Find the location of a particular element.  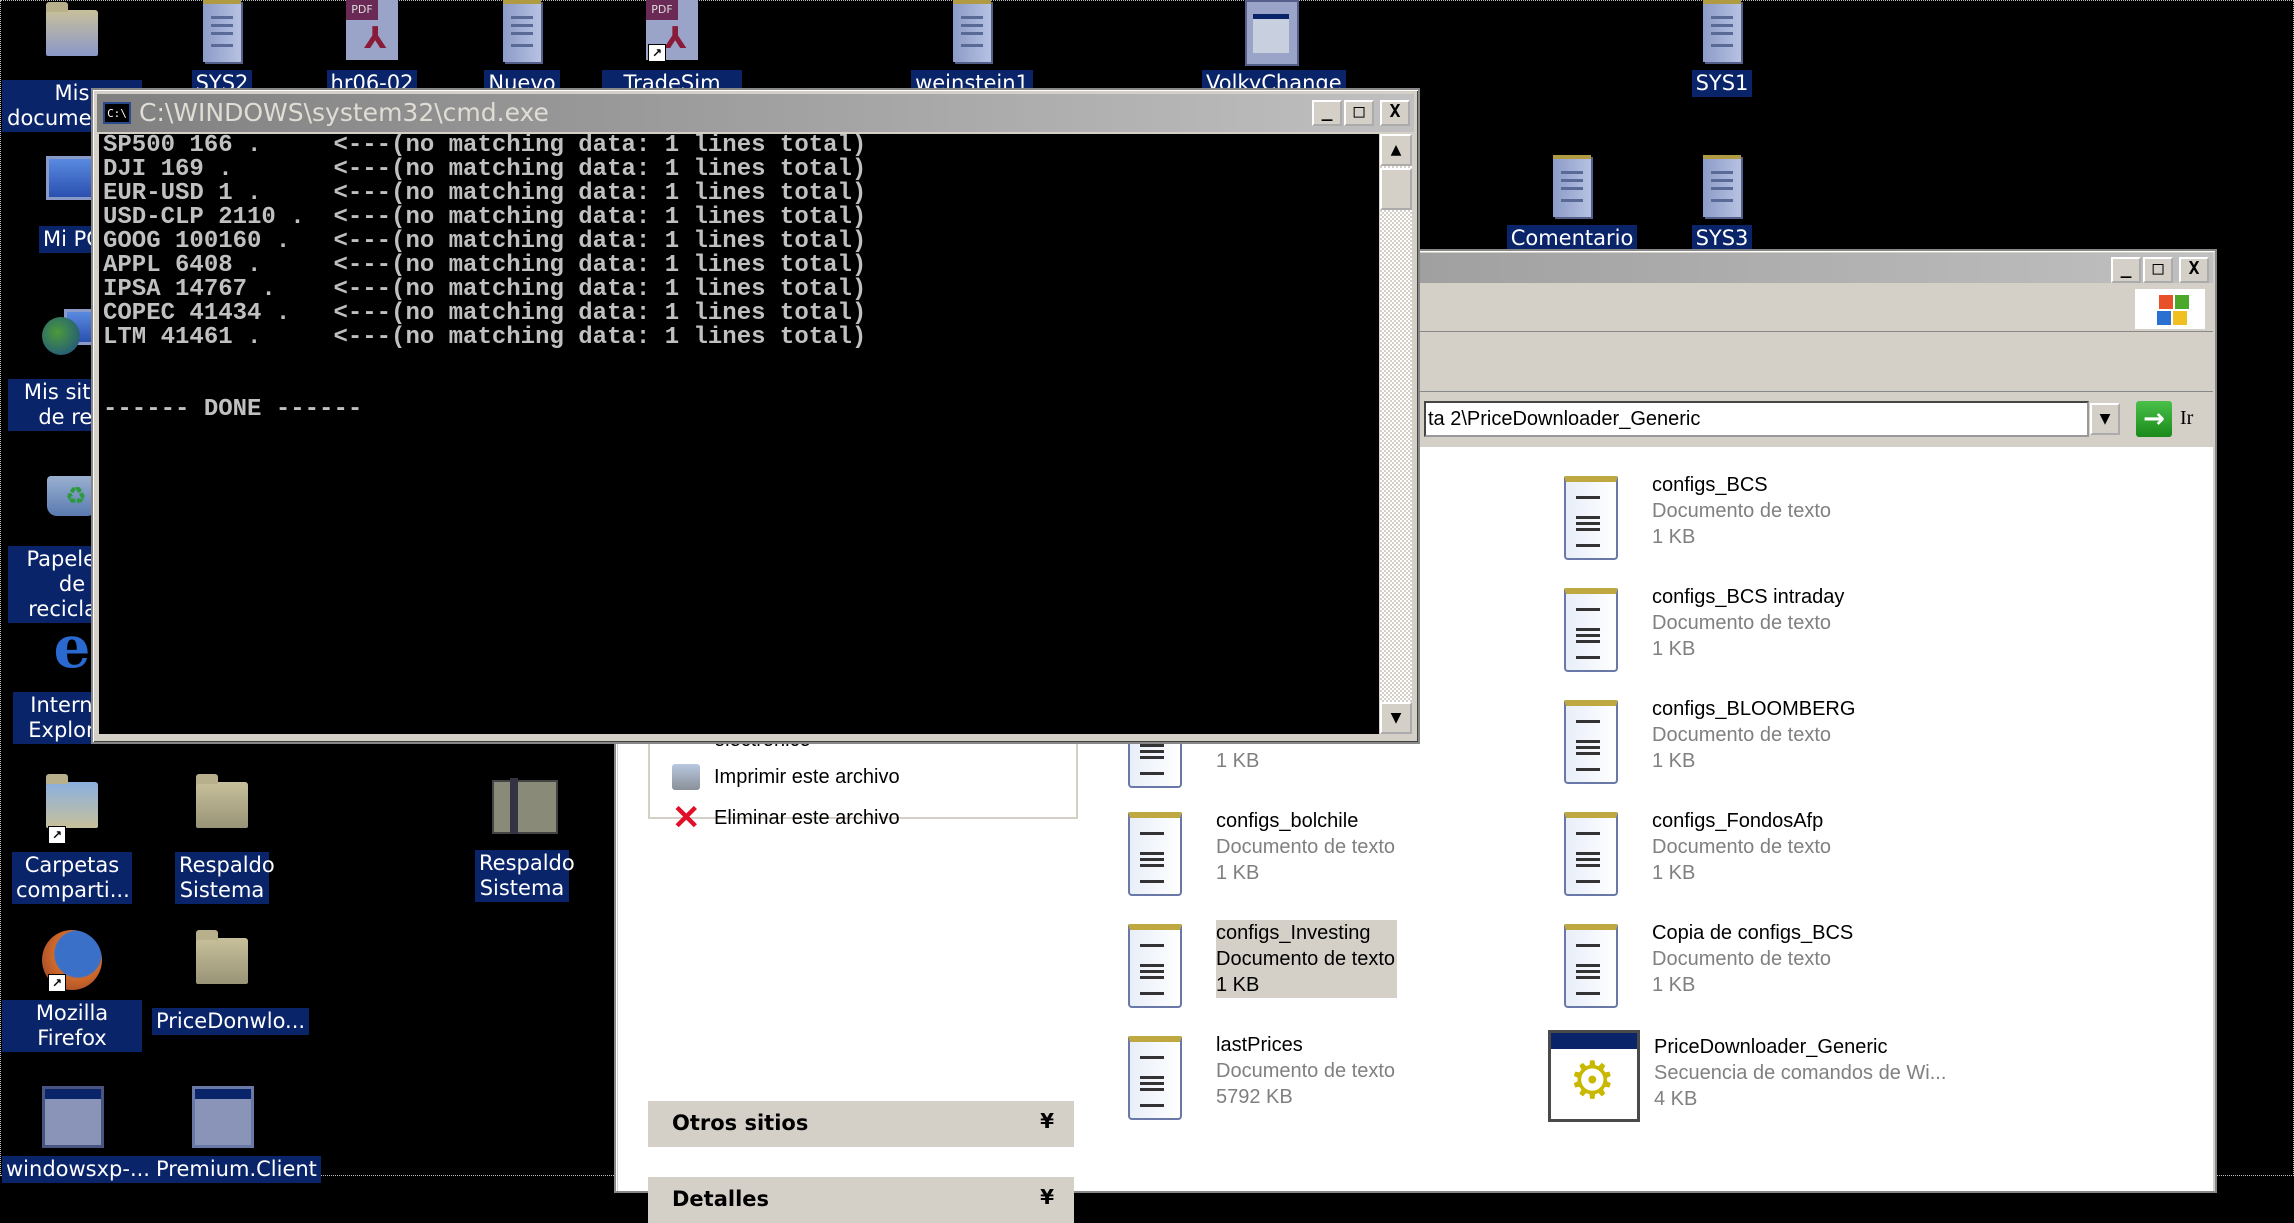

zip-folder-icon is located at coordinates (525, 810).